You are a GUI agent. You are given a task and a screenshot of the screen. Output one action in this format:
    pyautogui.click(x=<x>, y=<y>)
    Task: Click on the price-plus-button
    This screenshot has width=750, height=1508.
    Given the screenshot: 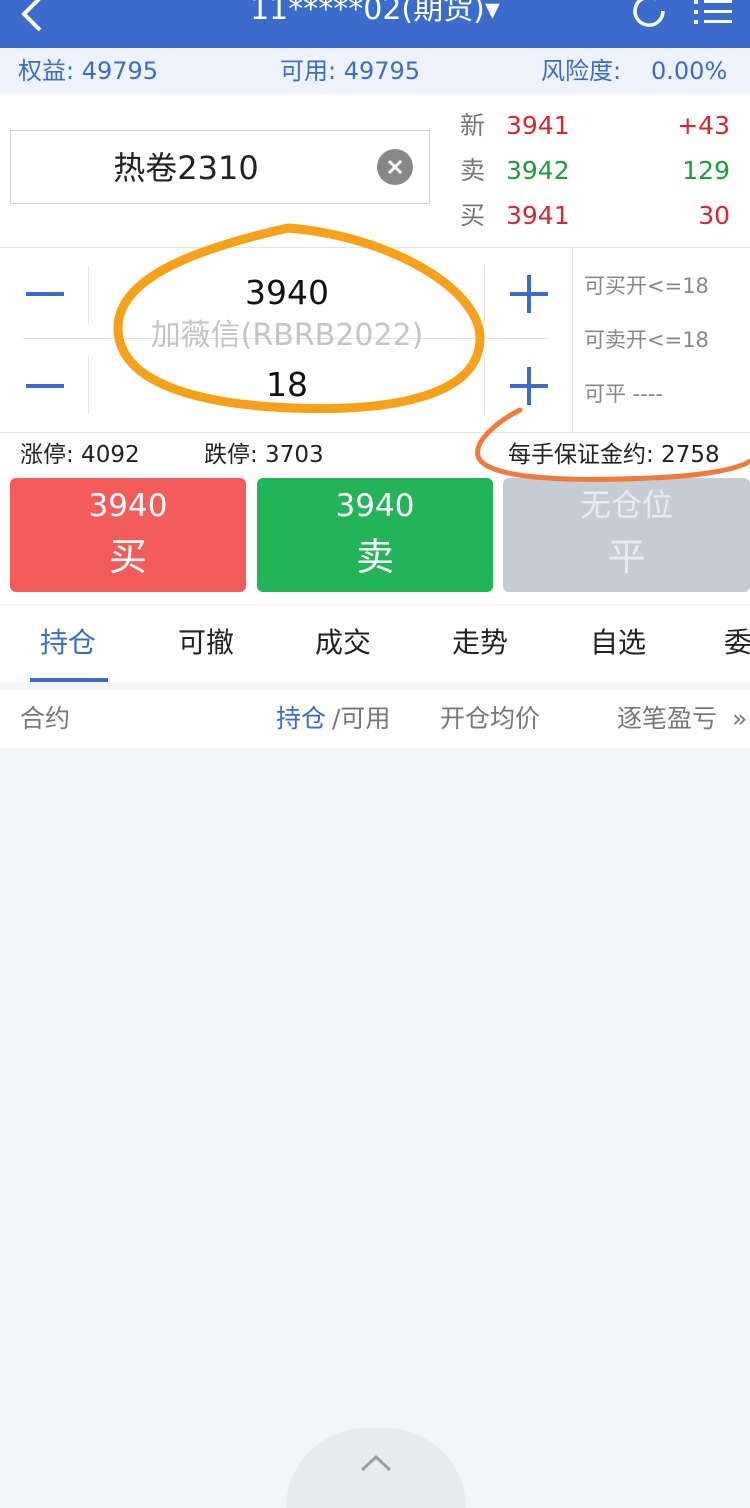 What is the action you would take?
    pyautogui.click(x=529, y=294)
    